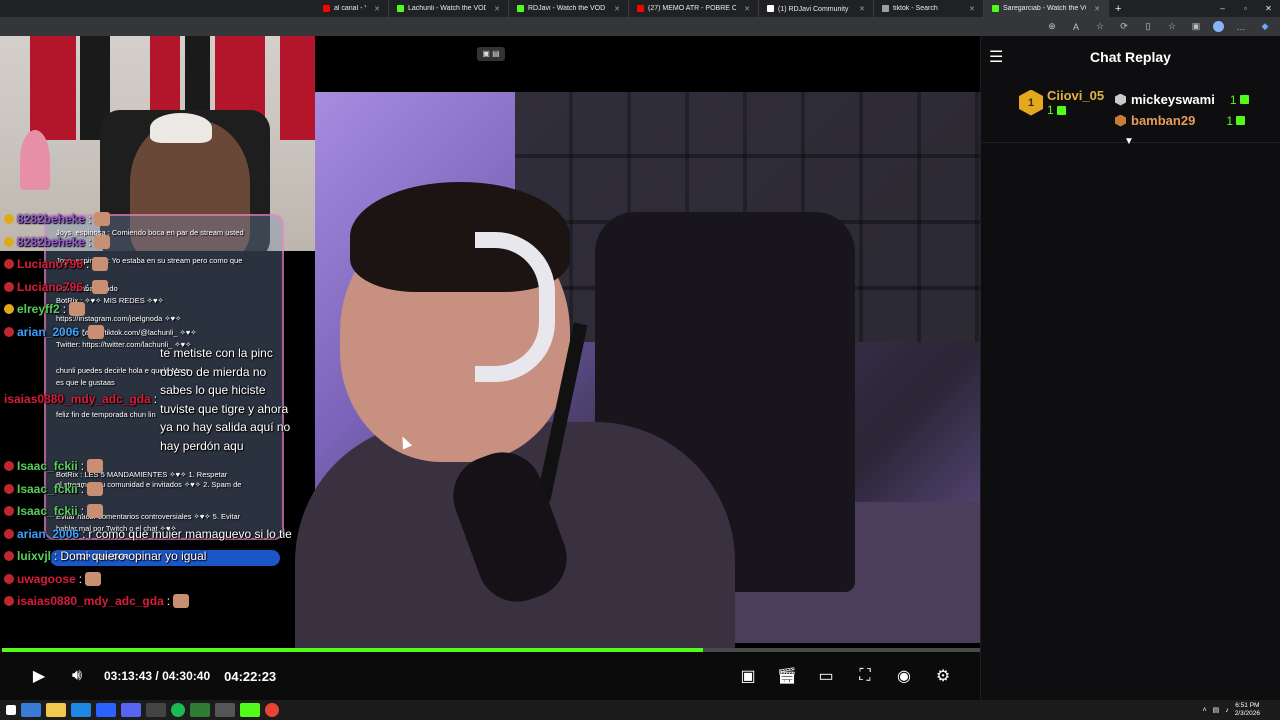  Describe the element at coordinates (1075, 110) in the screenshot. I see `first-count: 1` at that location.